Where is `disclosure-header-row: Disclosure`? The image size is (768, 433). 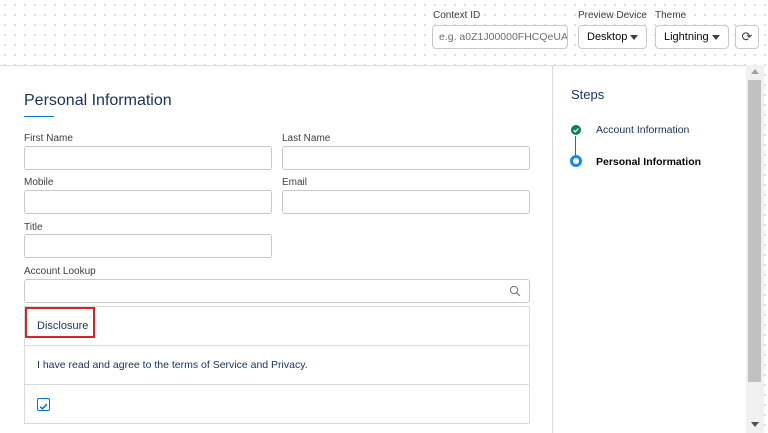 disclosure-header-row: Disclosure is located at coordinates (277, 326).